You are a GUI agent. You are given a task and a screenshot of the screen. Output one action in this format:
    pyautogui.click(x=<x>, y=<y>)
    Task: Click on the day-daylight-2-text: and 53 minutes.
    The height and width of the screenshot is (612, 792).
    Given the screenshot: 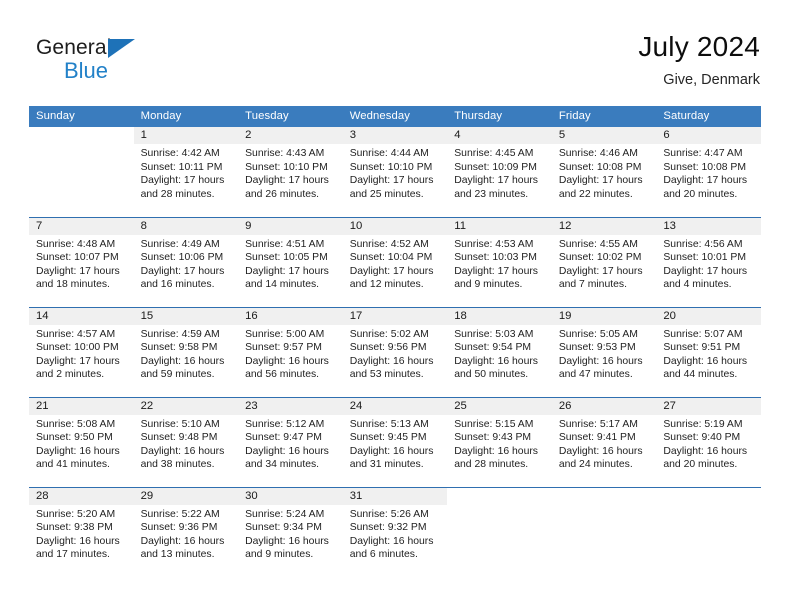 What is the action you would take?
    pyautogui.click(x=386, y=375)
    